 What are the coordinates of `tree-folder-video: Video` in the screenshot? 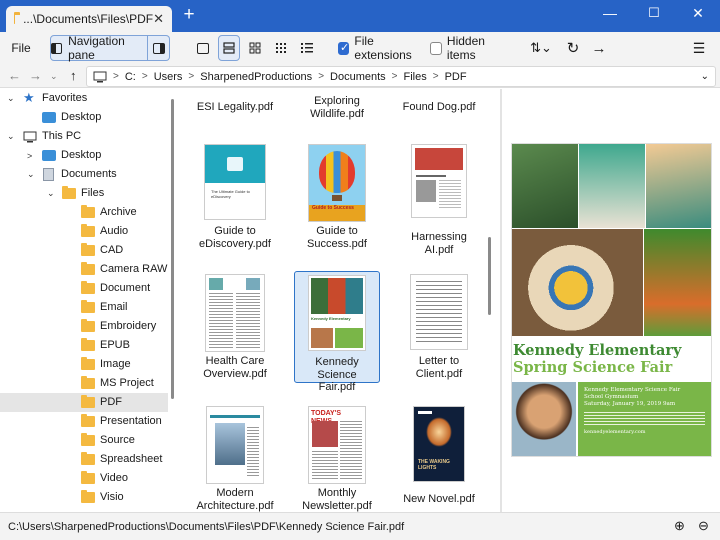 It's located at (84, 478).